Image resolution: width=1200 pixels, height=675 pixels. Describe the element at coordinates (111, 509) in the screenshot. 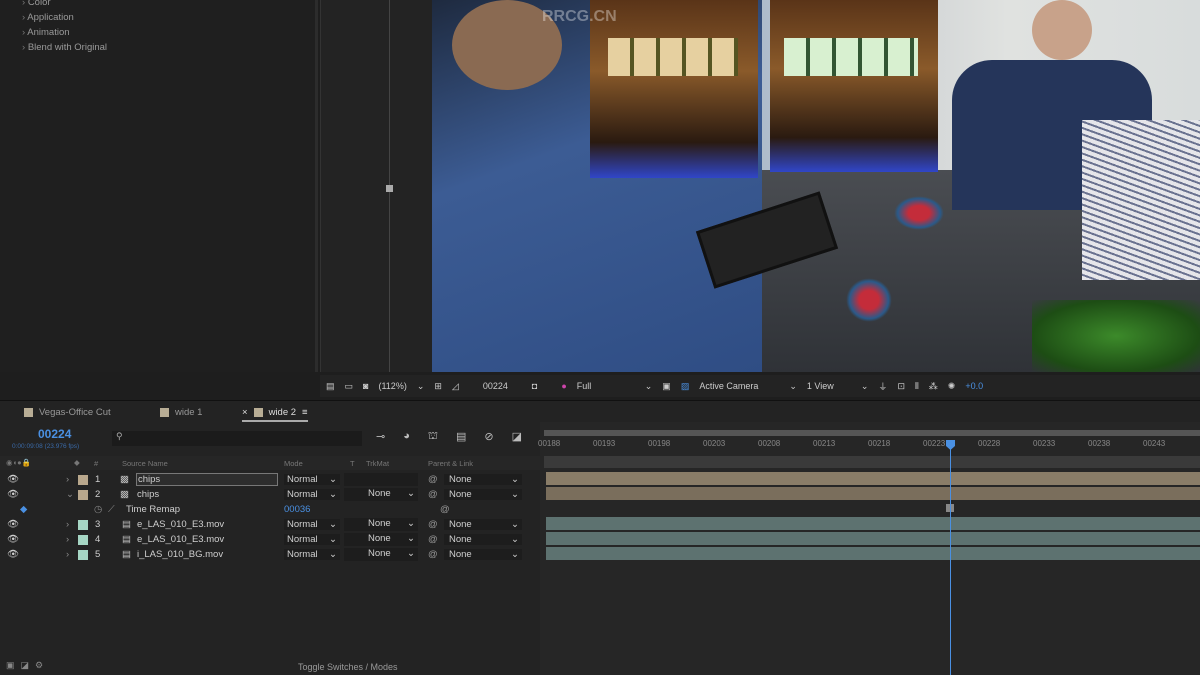

I see `graph-icon: ⟋` at that location.